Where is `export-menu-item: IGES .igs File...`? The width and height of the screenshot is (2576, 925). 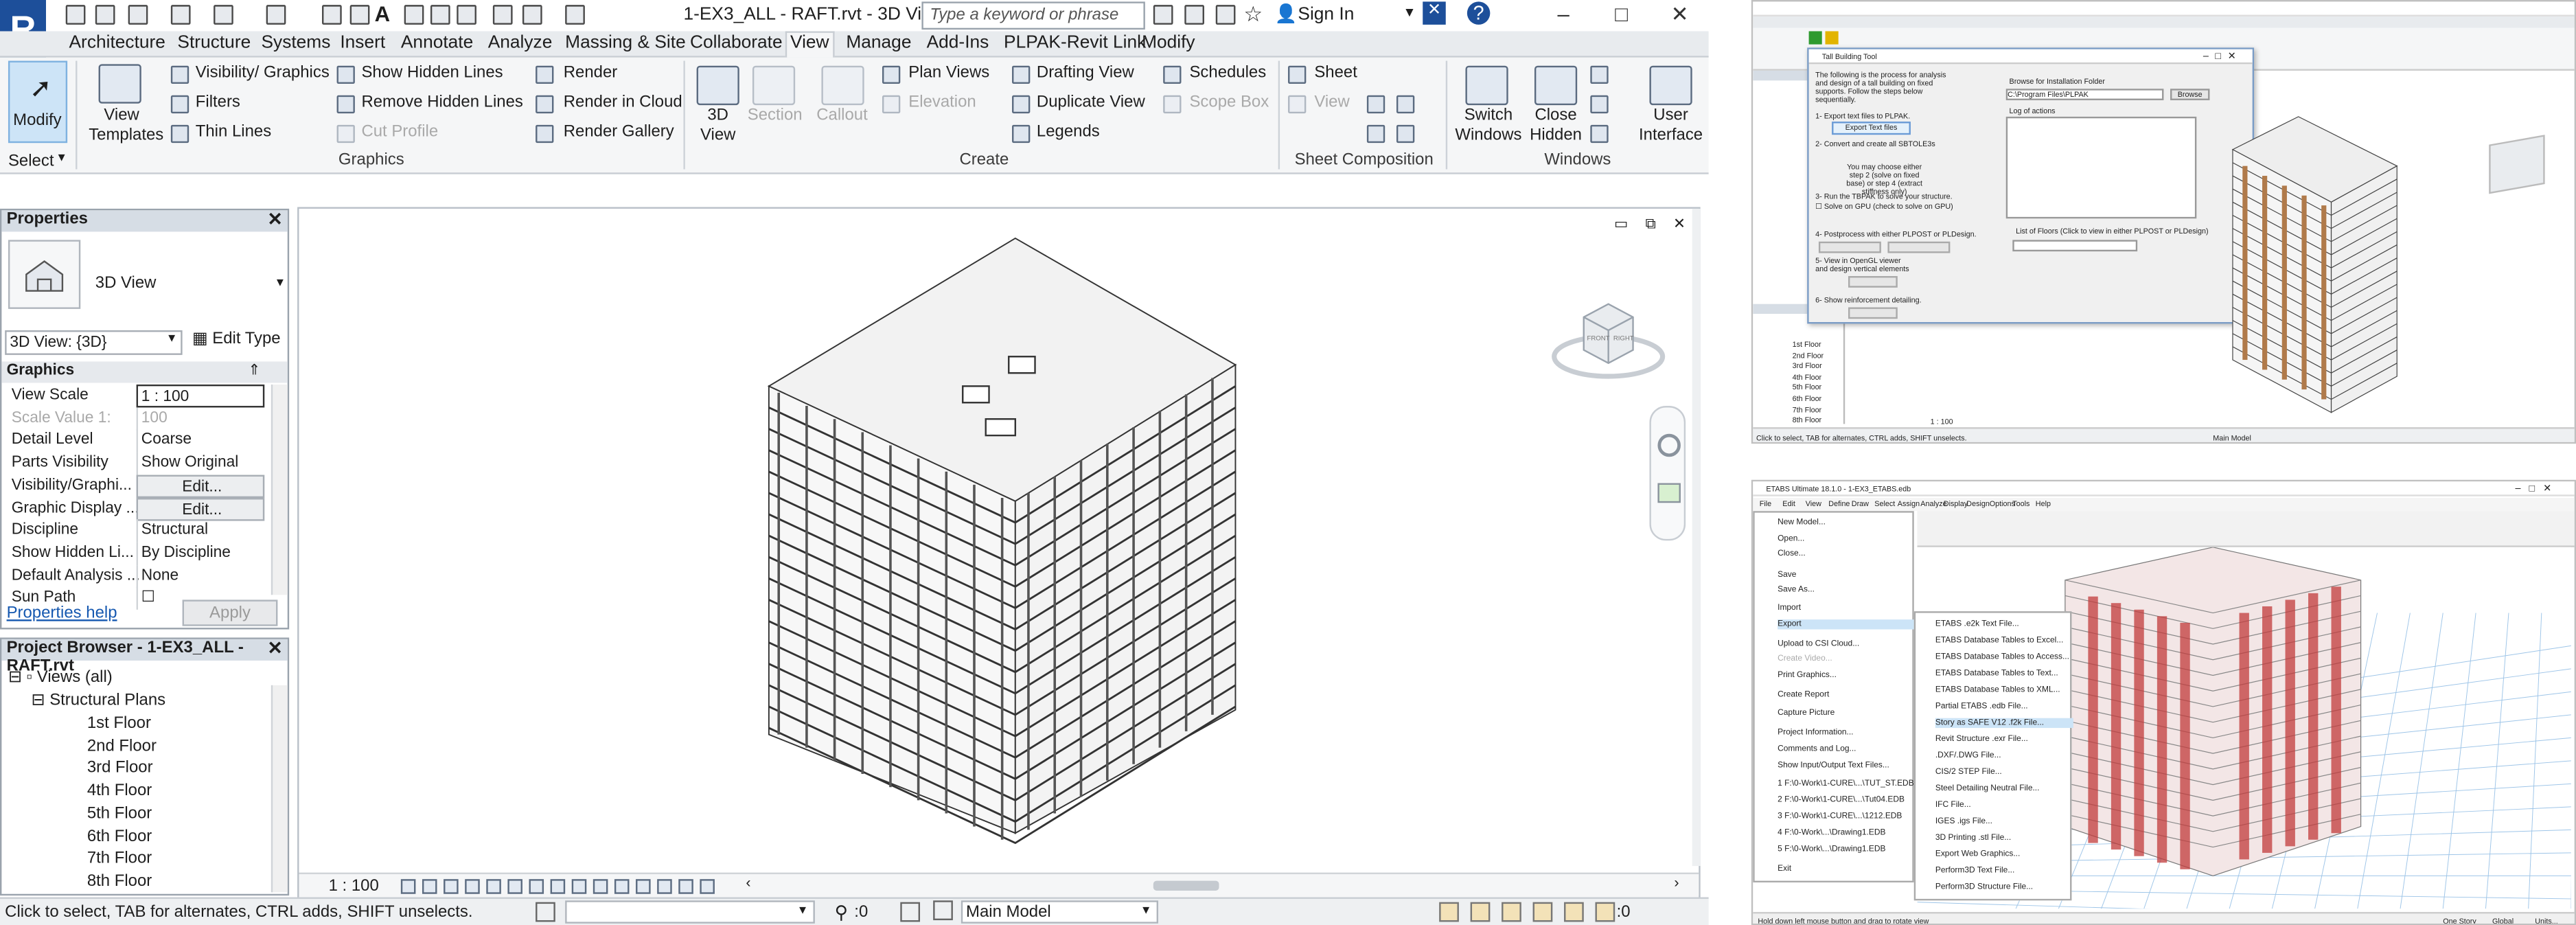
export-menu-item: IGES .igs File... is located at coordinates (1964, 821).